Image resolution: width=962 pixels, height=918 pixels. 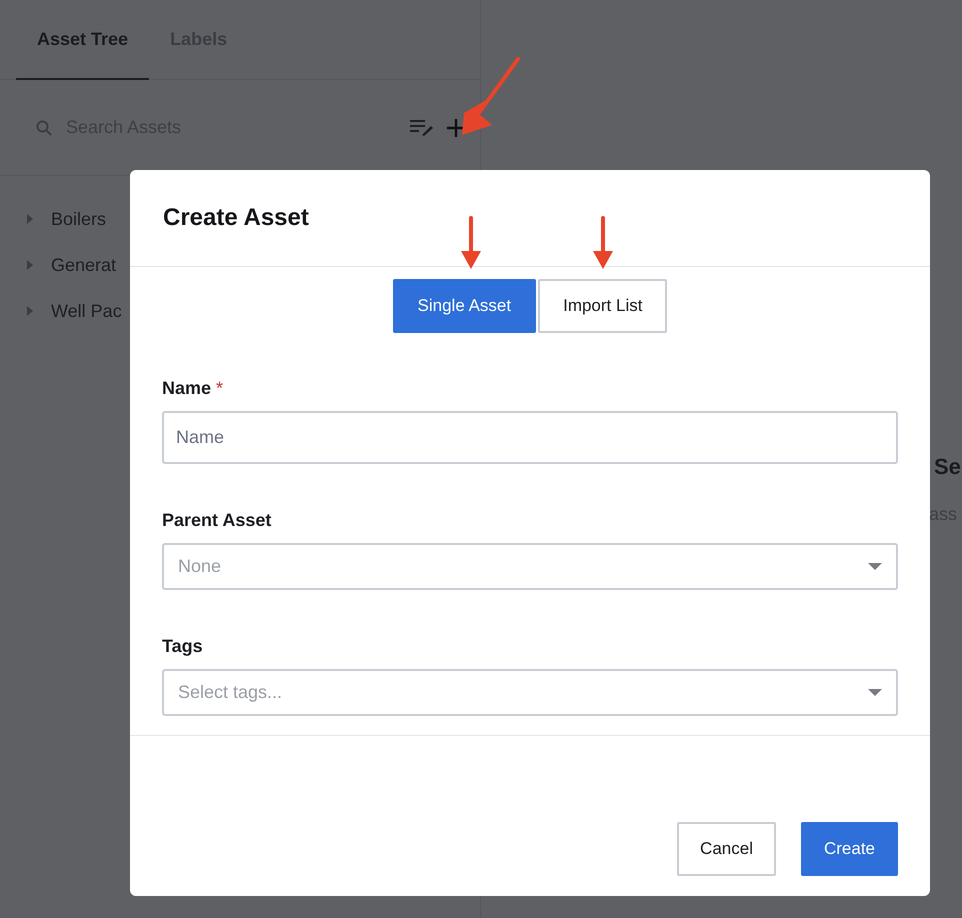 I want to click on tab: Asset Tree, so click(x=83, y=40).